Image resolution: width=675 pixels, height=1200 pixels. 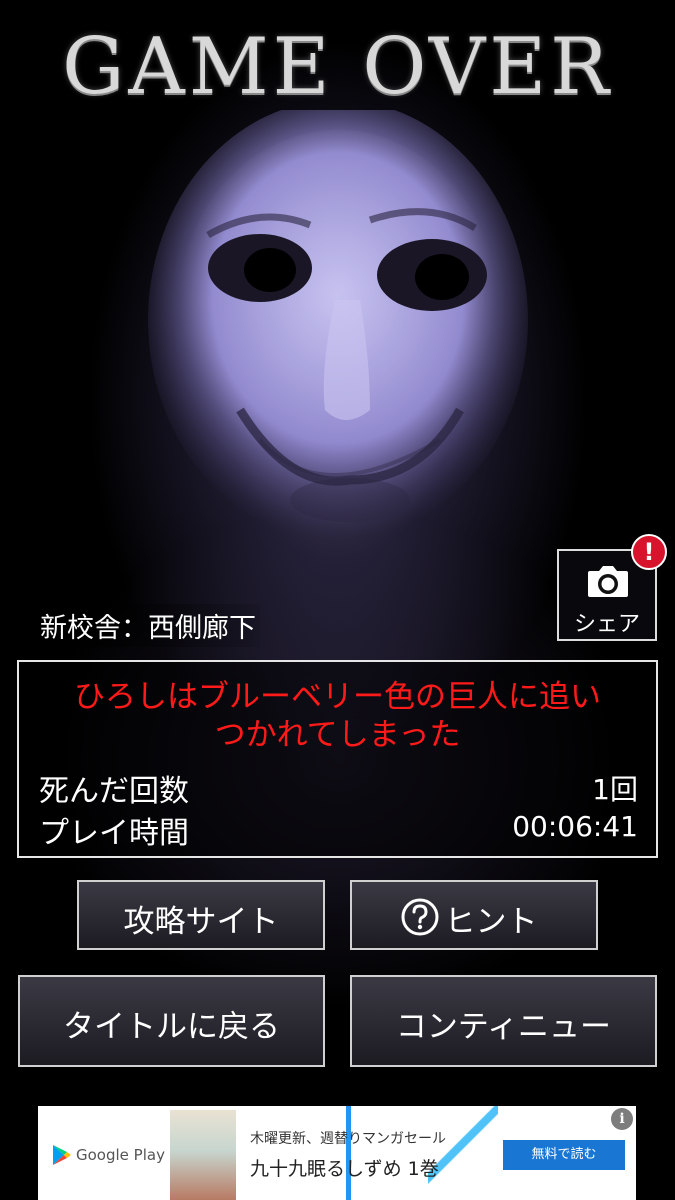 What do you see at coordinates (337, 67) in the screenshot?
I see `game-over-title: GAME OVER` at bounding box center [337, 67].